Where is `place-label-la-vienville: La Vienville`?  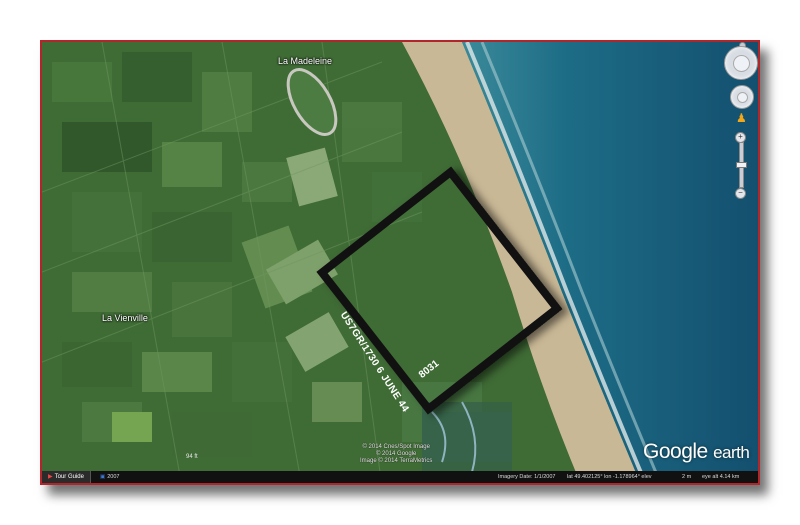 place-label-la-vienville: La Vienville is located at coordinates (125, 318).